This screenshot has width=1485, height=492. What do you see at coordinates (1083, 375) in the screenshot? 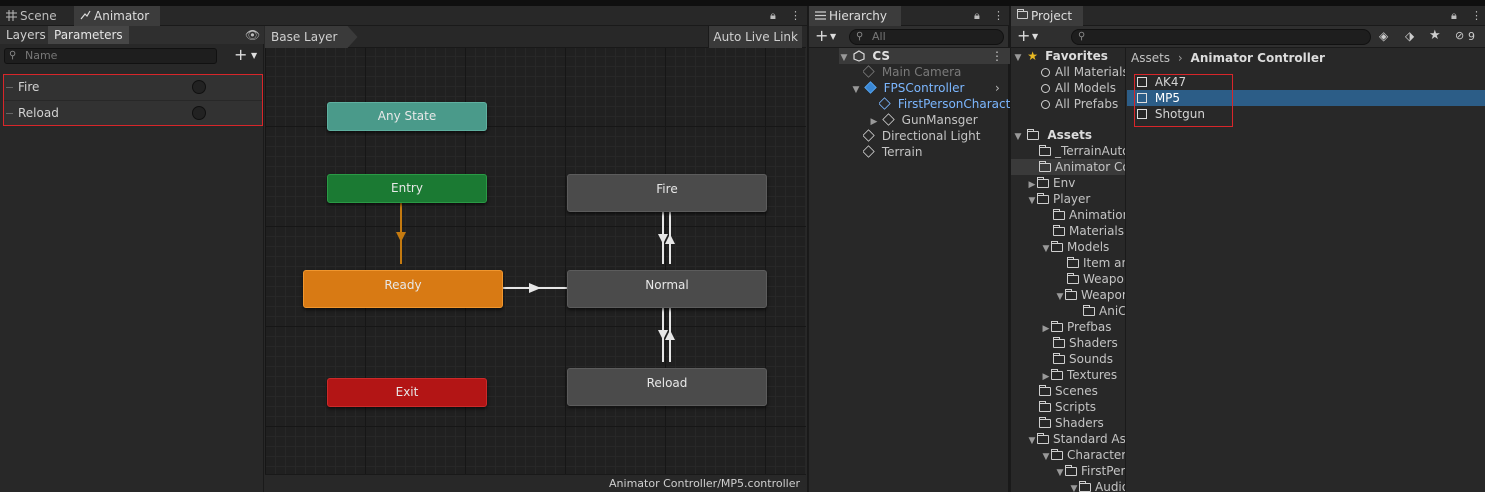
I see `folder-textures: ▶ Textures` at bounding box center [1083, 375].